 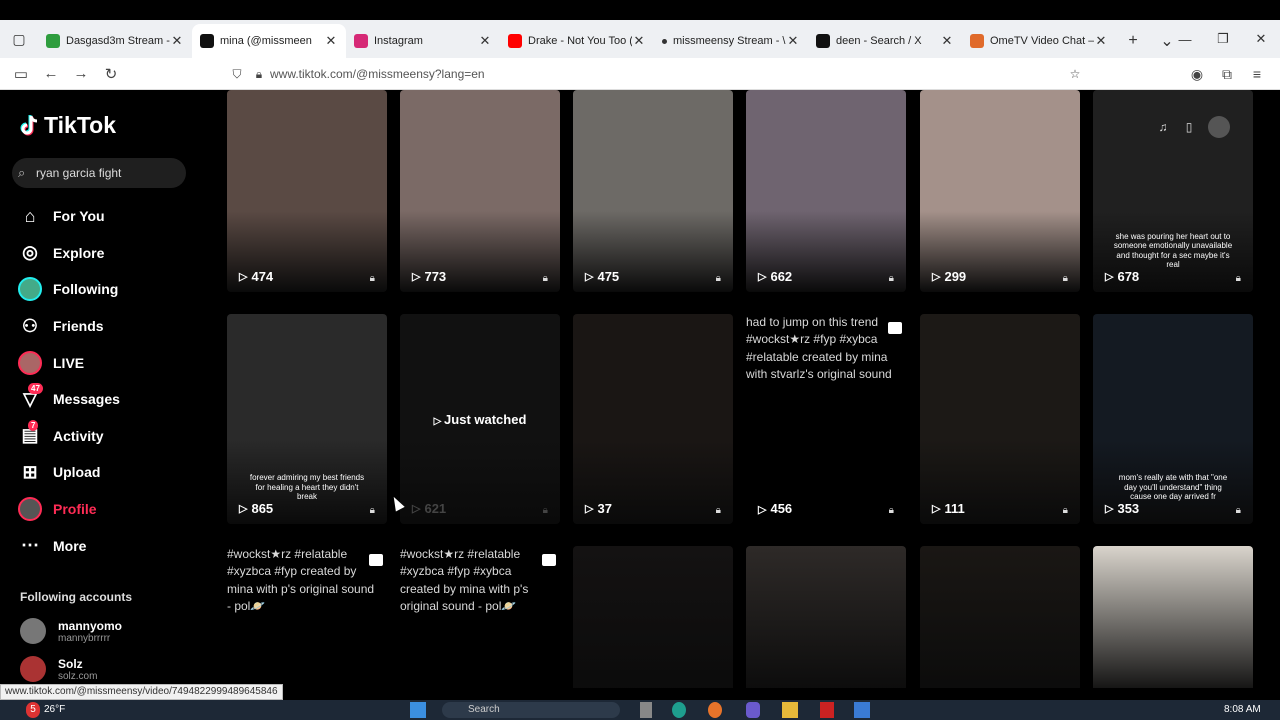 I want to click on photo-icon, so click(x=895, y=328).